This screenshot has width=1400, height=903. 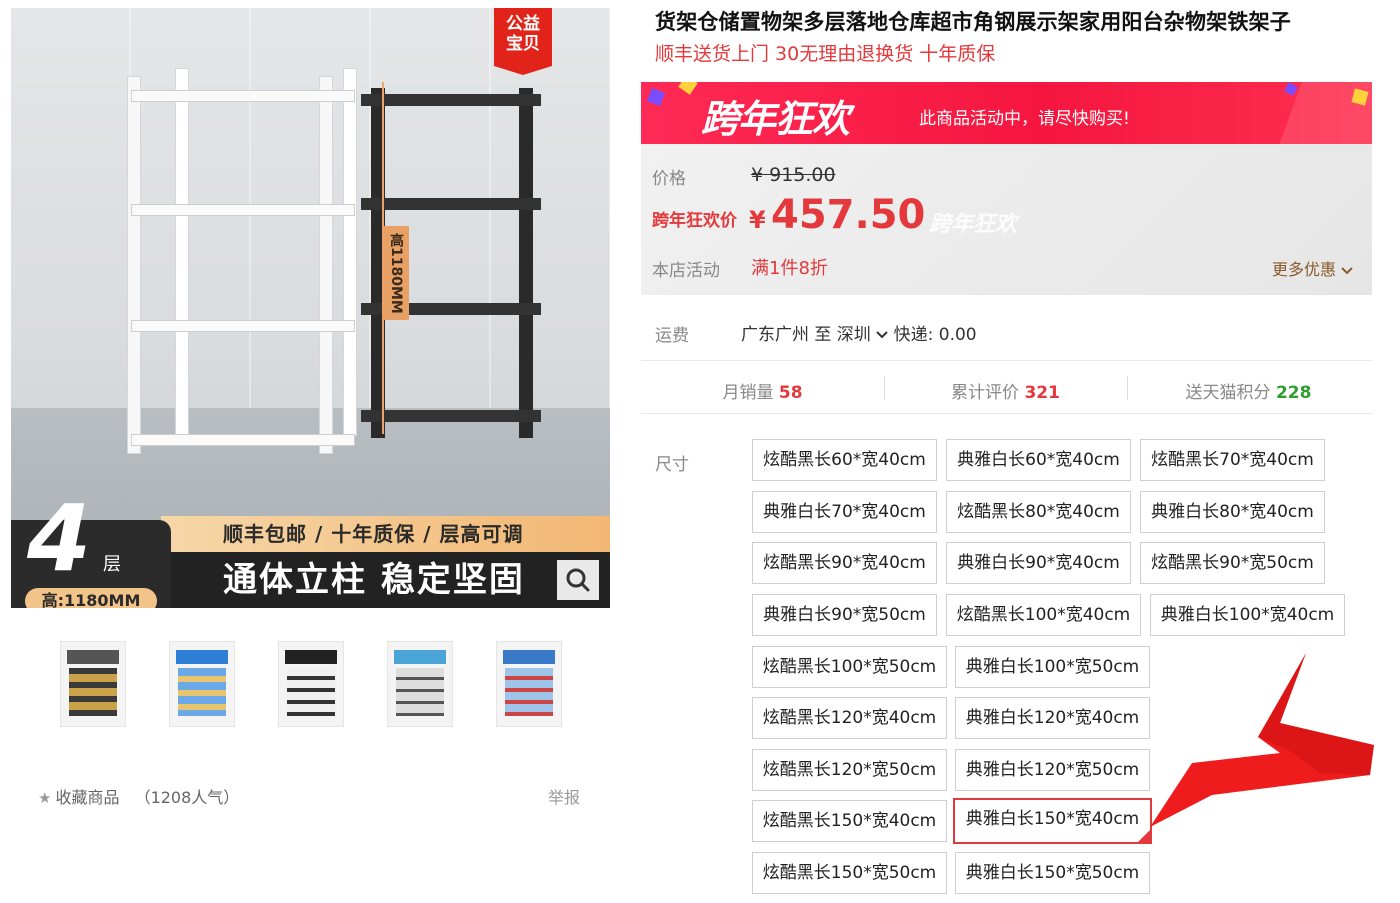 I want to click on review-count: 累计评价 321, so click(x=1005, y=390).